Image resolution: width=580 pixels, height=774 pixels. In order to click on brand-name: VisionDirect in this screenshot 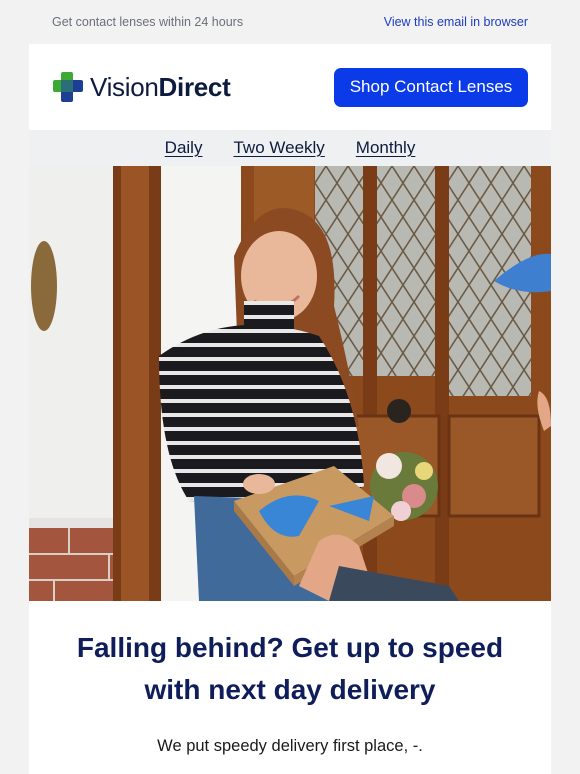, I will do `click(160, 86)`.